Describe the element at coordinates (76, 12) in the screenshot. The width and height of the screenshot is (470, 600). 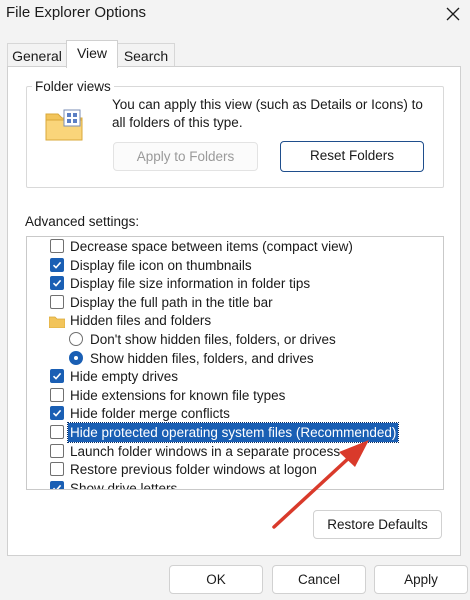
I see `window-title: File Explorer Options` at that location.